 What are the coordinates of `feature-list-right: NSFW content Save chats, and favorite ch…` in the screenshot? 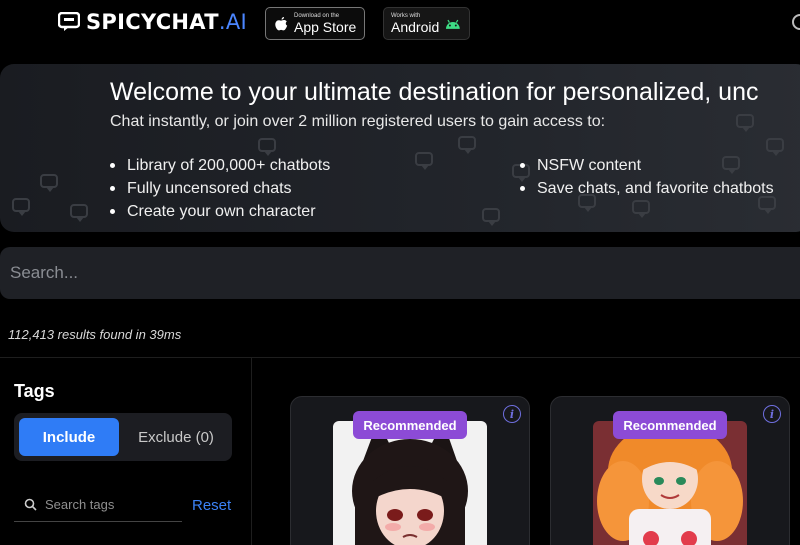 It's located at (647, 177).